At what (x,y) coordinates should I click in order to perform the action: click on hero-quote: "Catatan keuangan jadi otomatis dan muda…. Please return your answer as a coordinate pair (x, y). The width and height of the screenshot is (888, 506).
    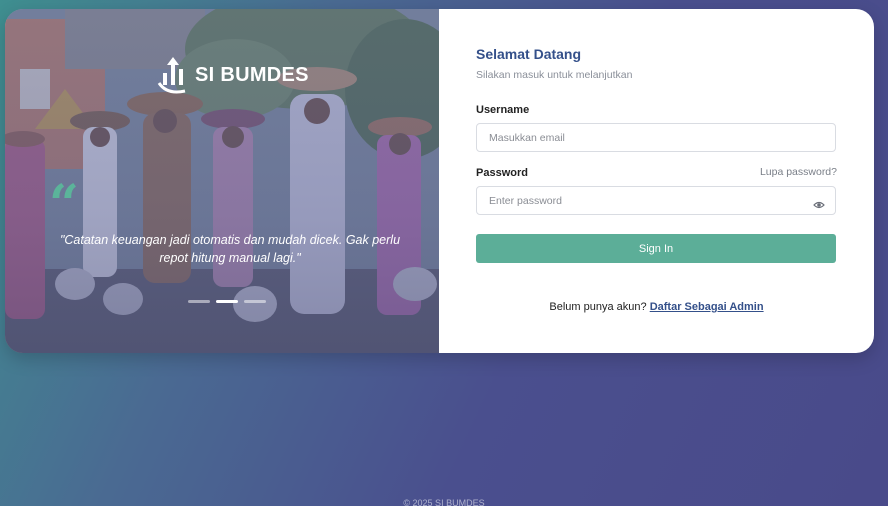
    Looking at the image, I should click on (230, 249).